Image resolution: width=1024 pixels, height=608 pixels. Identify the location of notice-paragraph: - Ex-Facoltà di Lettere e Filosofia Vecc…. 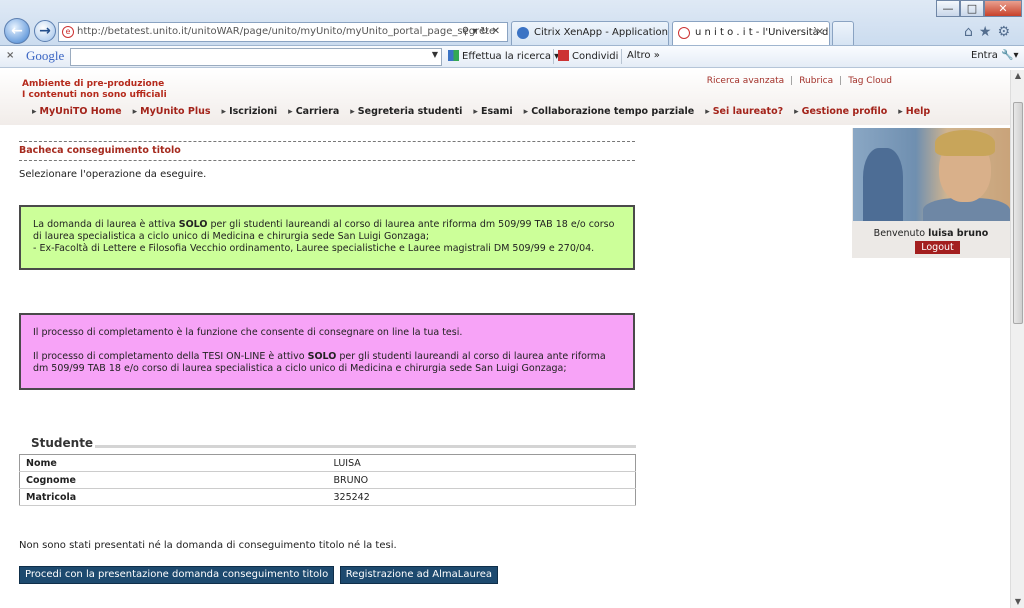
(314, 248).